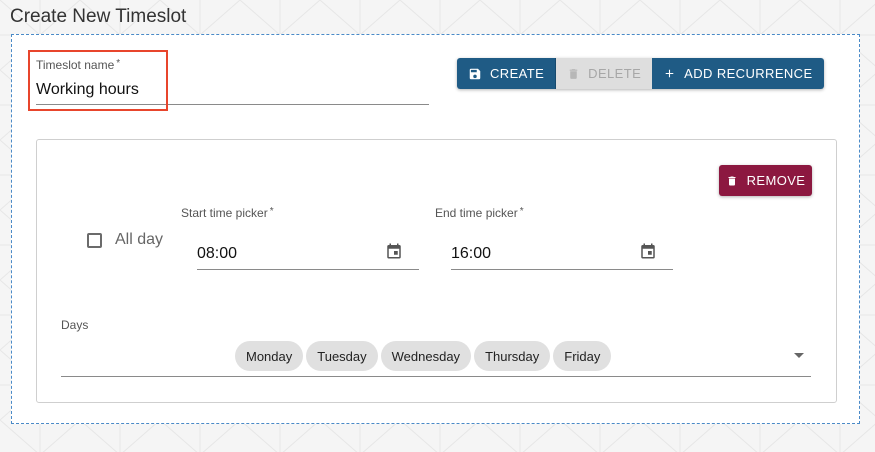 This screenshot has height=452, width=875. What do you see at coordinates (512, 356) in the screenshot?
I see `day-chip-thursday: Thursday` at bounding box center [512, 356].